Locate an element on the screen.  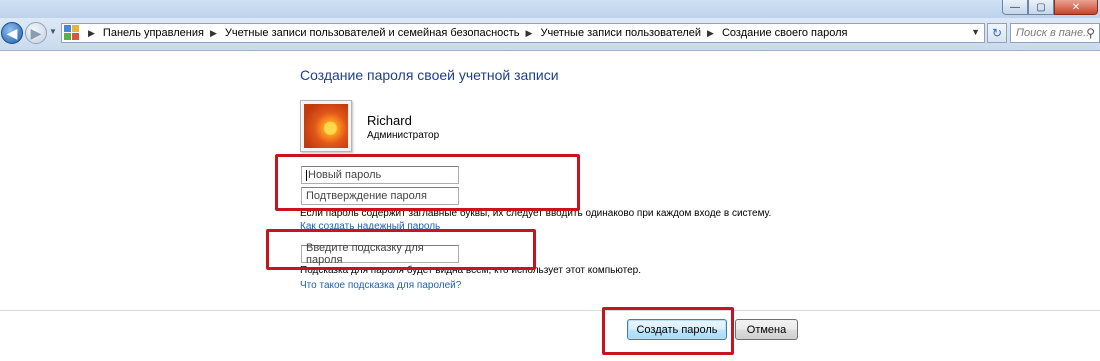
create-button-highlight is located at coordinates (668, 331).